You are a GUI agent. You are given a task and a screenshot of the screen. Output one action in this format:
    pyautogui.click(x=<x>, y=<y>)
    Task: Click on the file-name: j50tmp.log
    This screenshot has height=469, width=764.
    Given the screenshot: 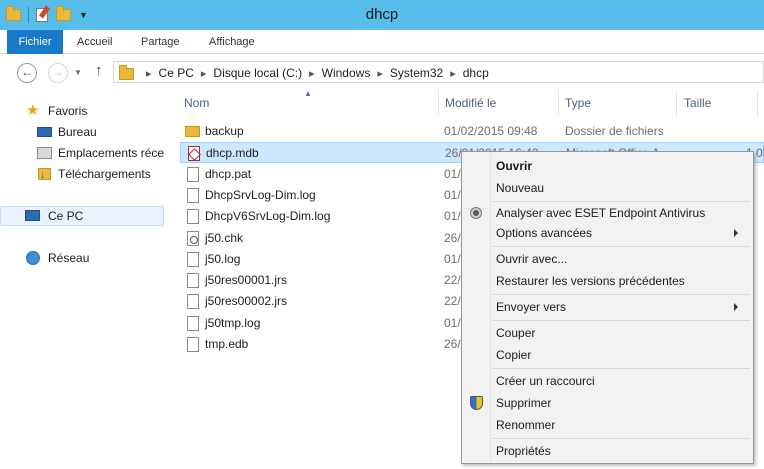 What is the action you would take?
    pyautogui.click(x=233, y=322)
    